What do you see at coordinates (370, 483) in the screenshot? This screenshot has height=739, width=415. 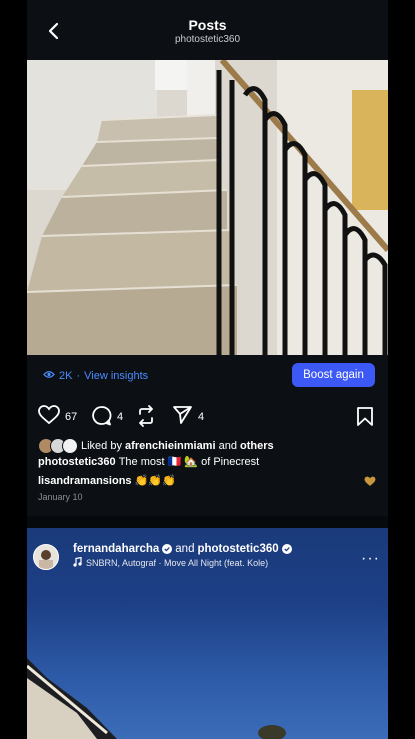 I see `comment-like-icon` at bounding box center [370, 483].